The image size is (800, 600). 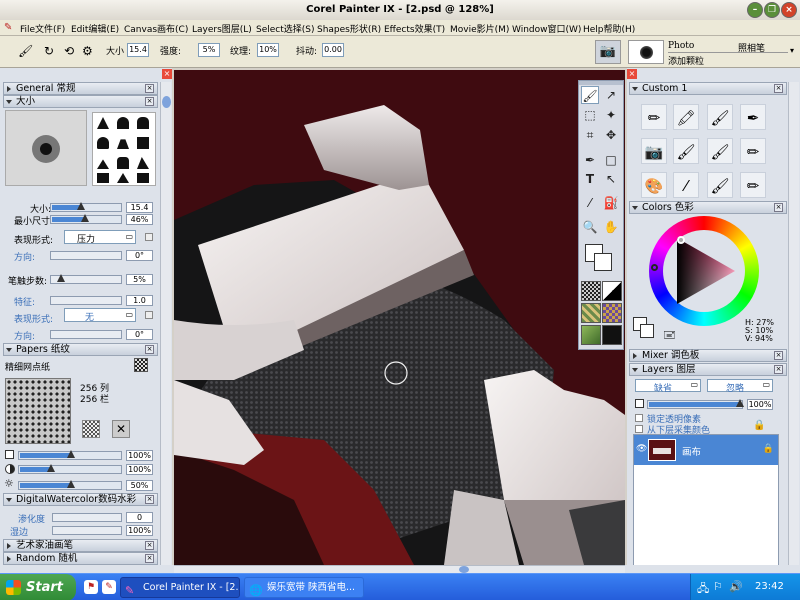 What do you see at coordinates (86, 207) in the screenshot?
I see `size-slider` at bounding box center [86, 207].